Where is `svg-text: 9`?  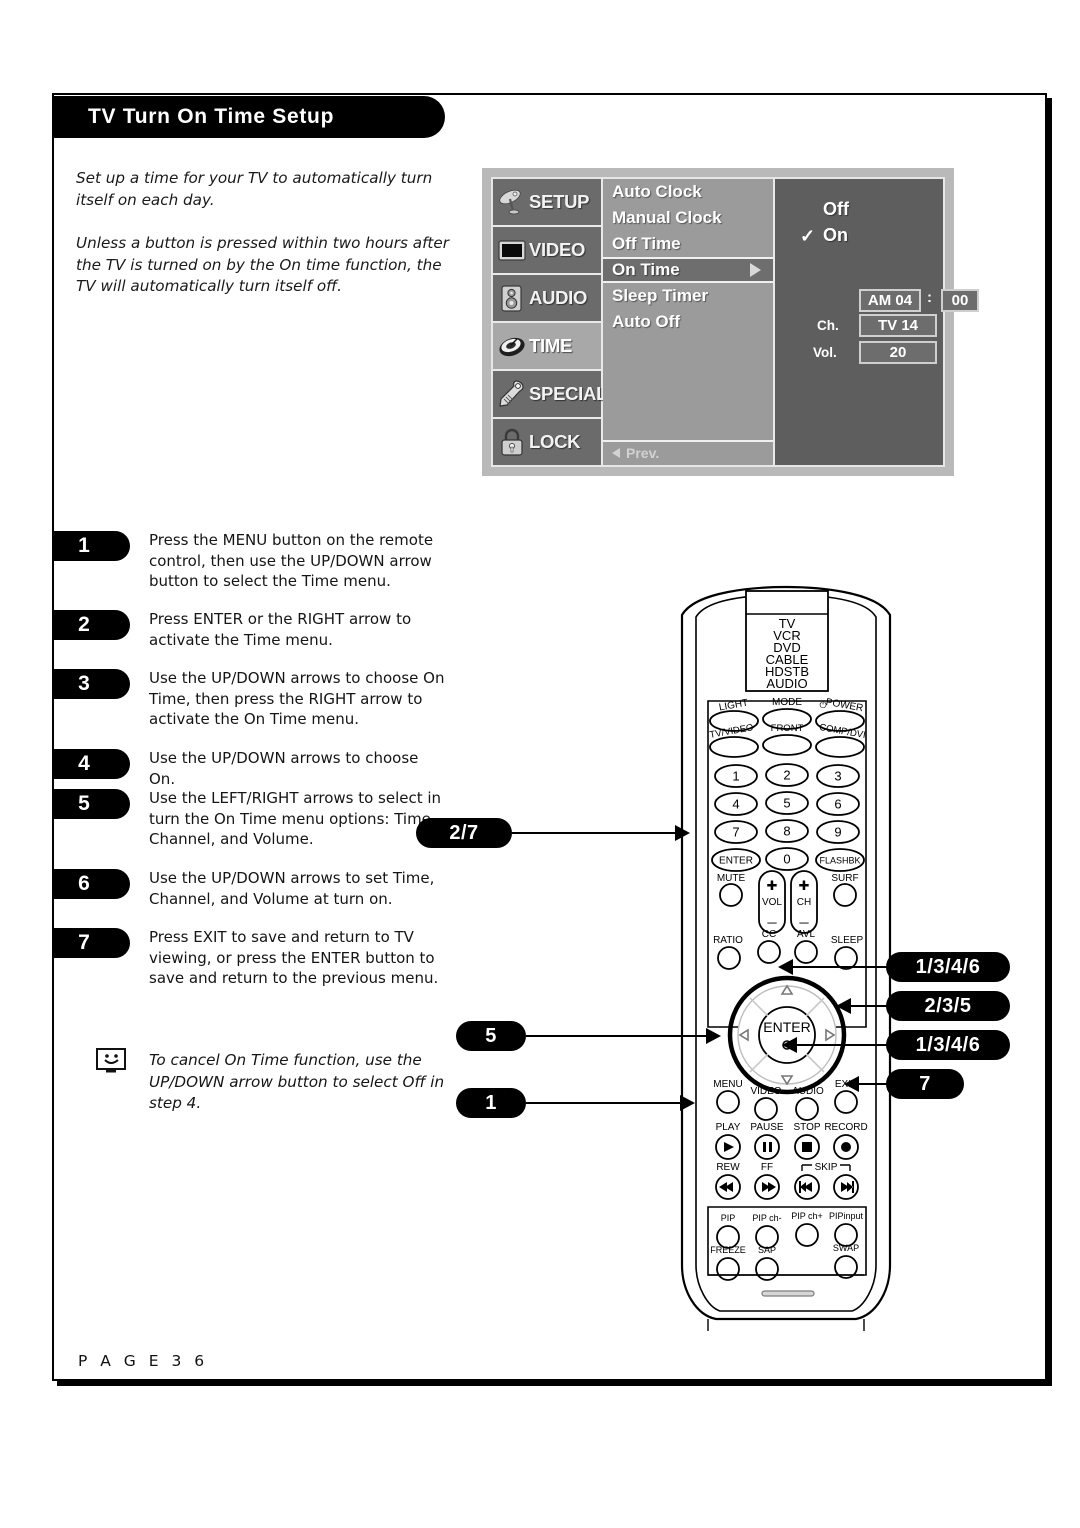
svg-text: 9 is located at coordinates (837, 831).